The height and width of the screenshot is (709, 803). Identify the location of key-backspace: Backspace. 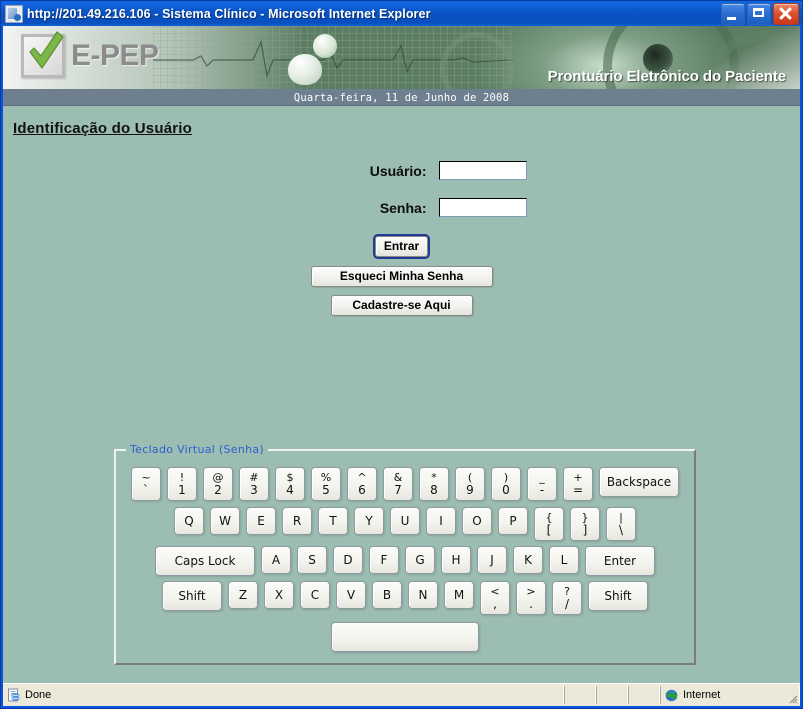
(639, 482).